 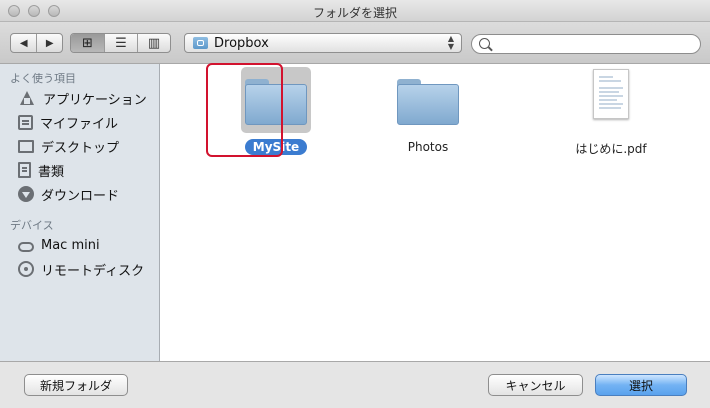 I want to click on icon-view-button: ⊞, so click(x=87, y=43).